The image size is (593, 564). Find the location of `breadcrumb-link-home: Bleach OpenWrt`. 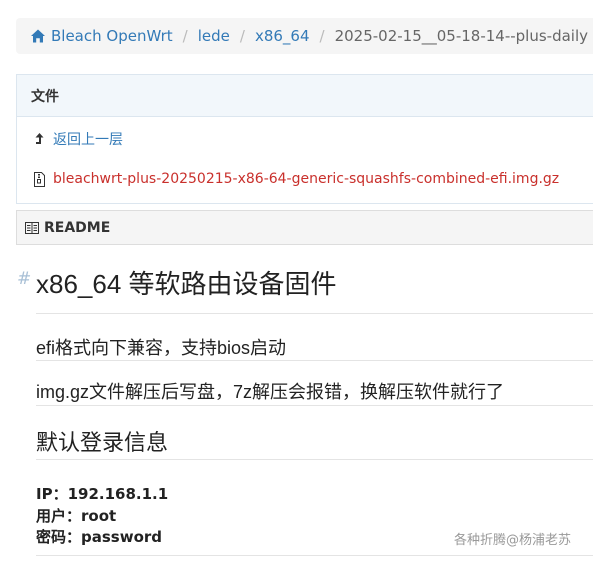

breadcrumb-link-home: Bleach OpenWrt is located at coordinates (112, 36).